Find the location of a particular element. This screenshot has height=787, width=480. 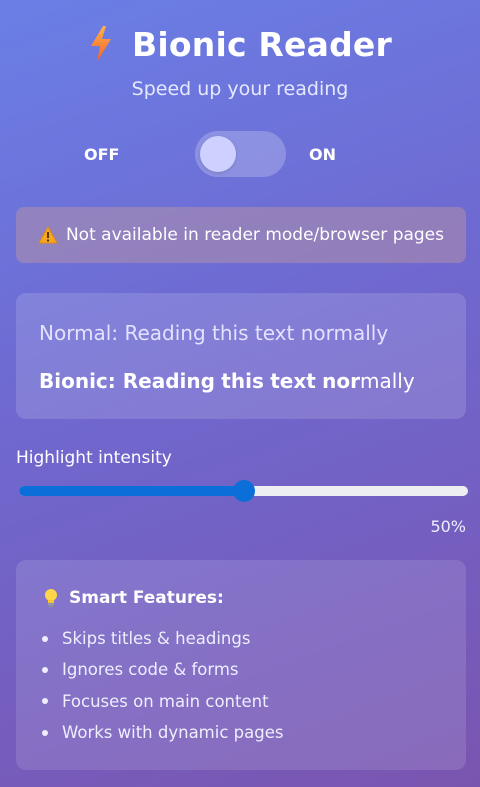

bionic-toggle-switch is located at coordinates (240, 154).